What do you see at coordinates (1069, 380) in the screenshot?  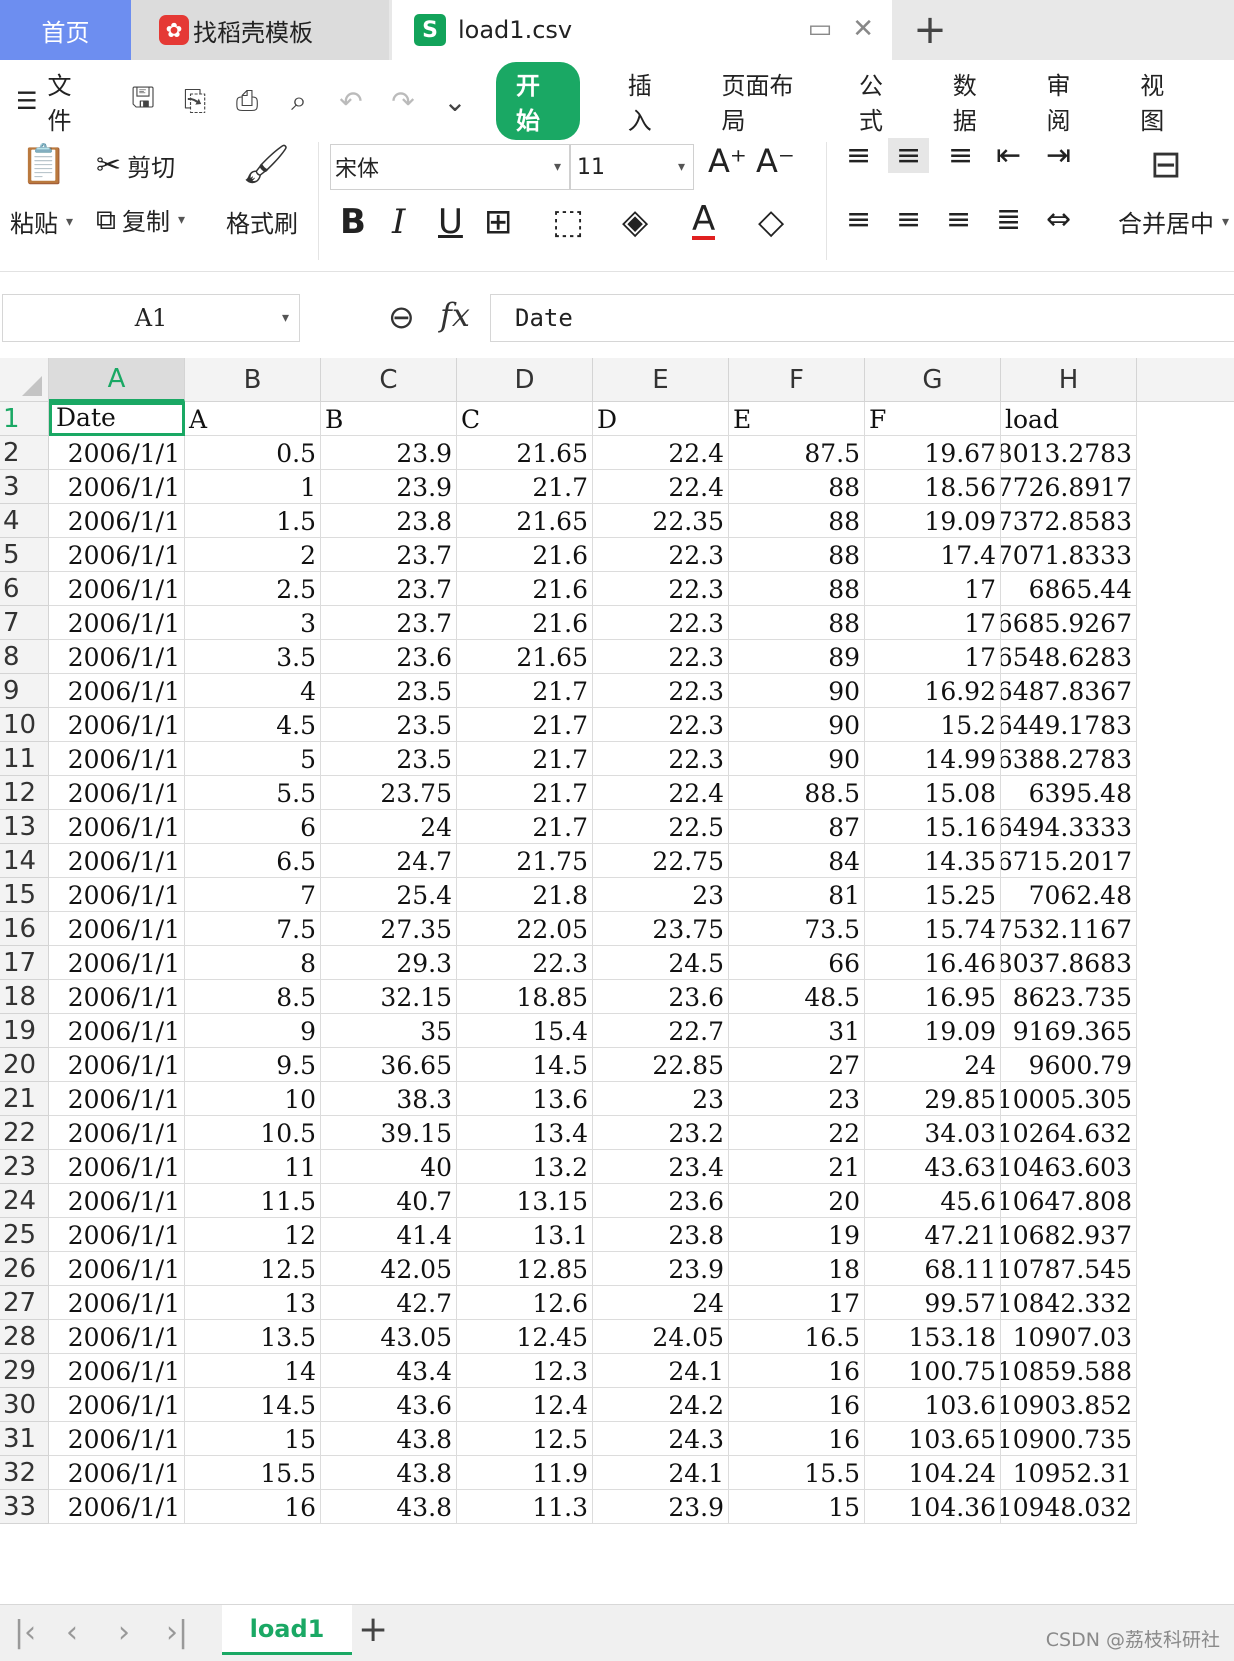 I see `column-header-h: H` at bounding box center [1069, 380].